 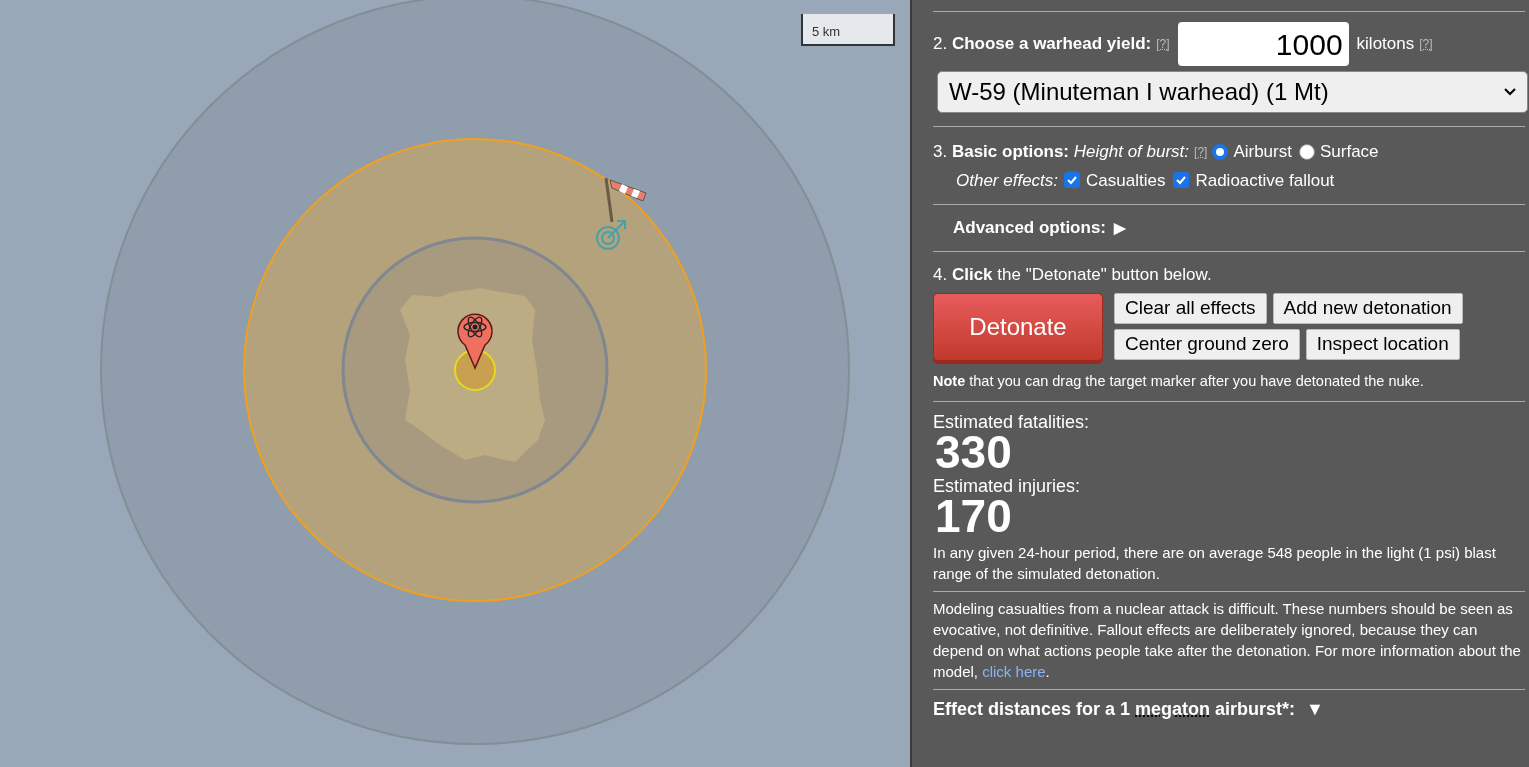 I want to click on yield-input: 1000, so click(x=1263, y=44).